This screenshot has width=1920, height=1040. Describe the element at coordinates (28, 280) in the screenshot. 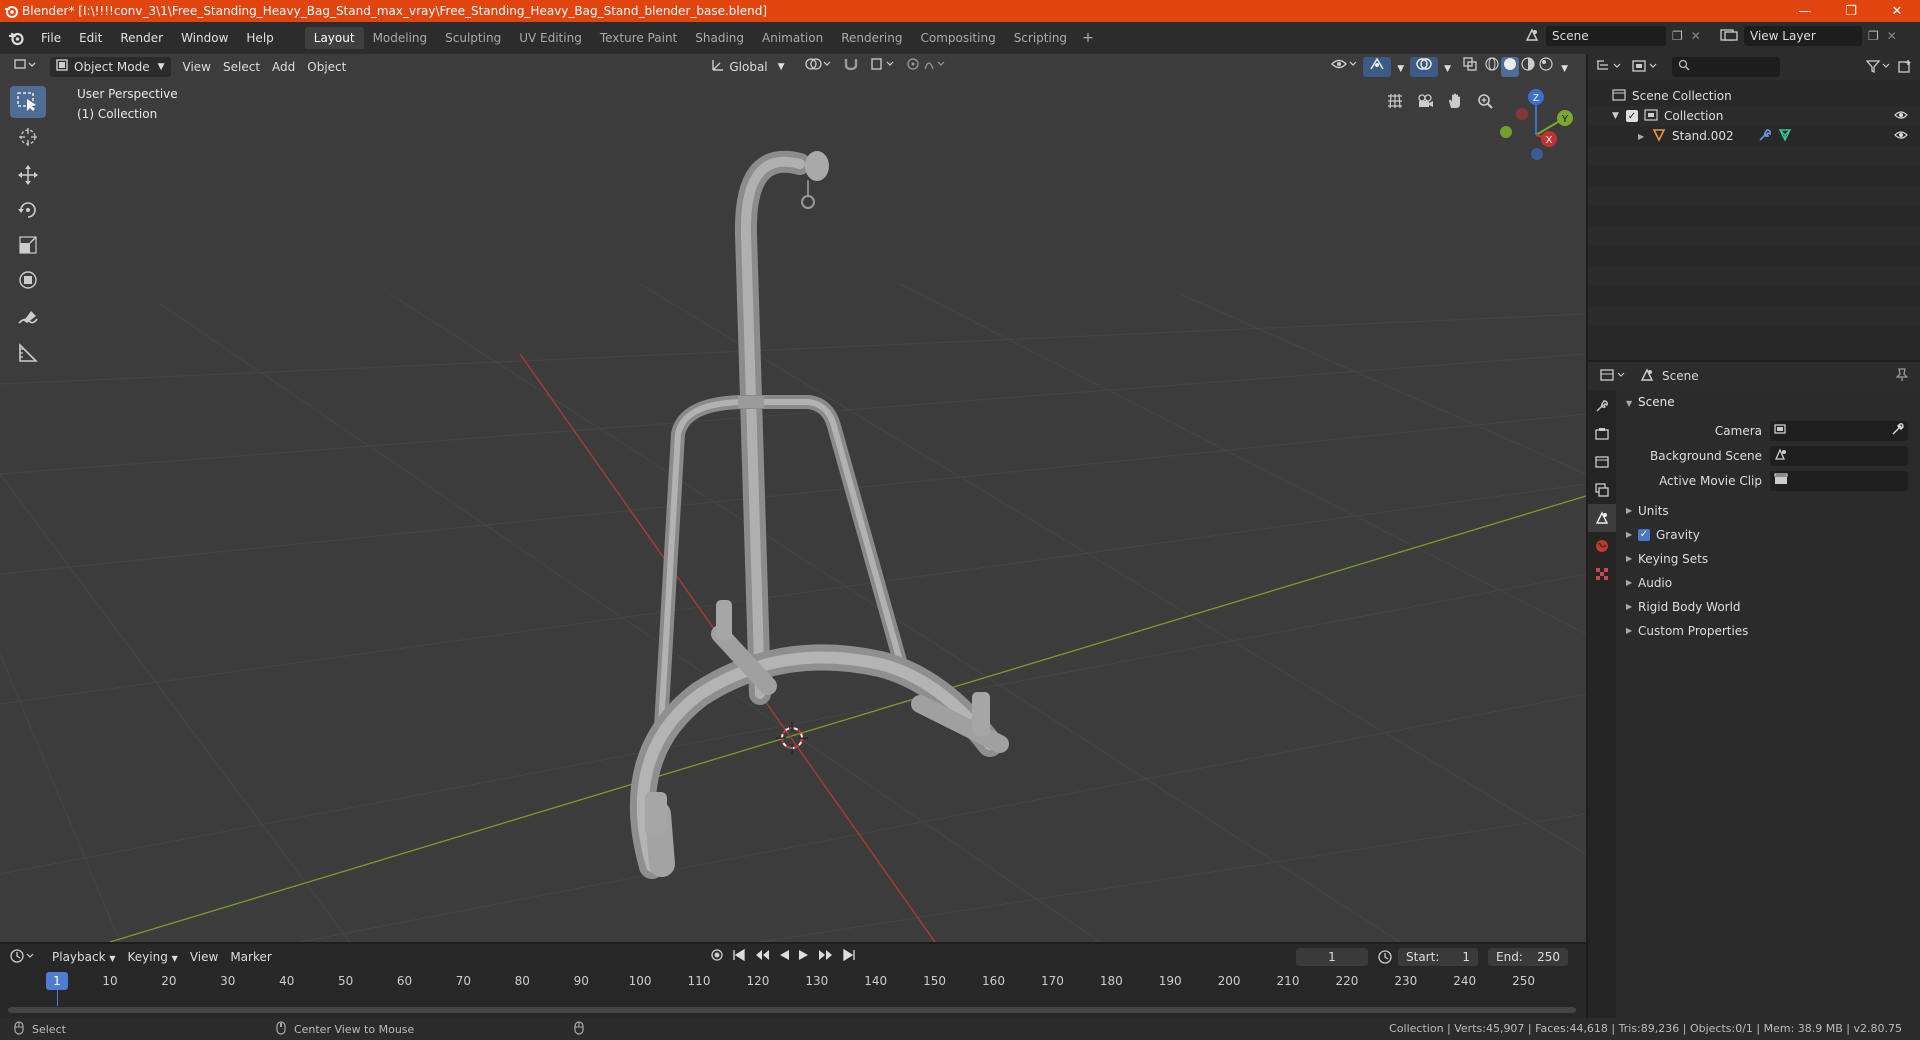

I see `transform-tool` at that location.